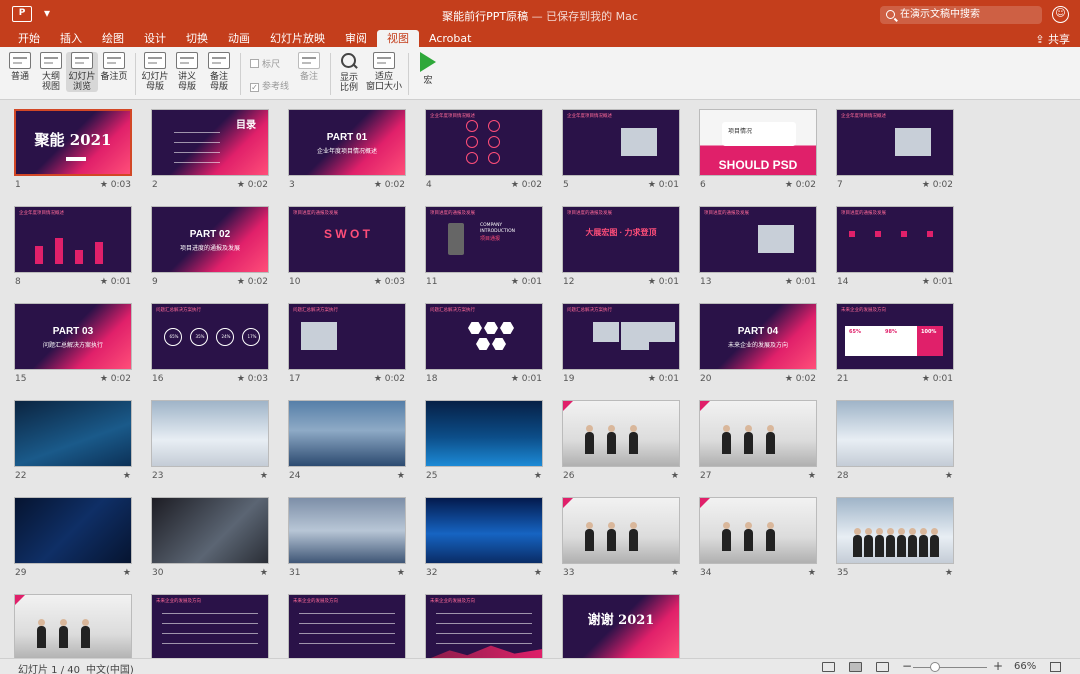 The image size is (1080, 674). I want to click on tab-6: 幻灯片放映, so click(297, 38).